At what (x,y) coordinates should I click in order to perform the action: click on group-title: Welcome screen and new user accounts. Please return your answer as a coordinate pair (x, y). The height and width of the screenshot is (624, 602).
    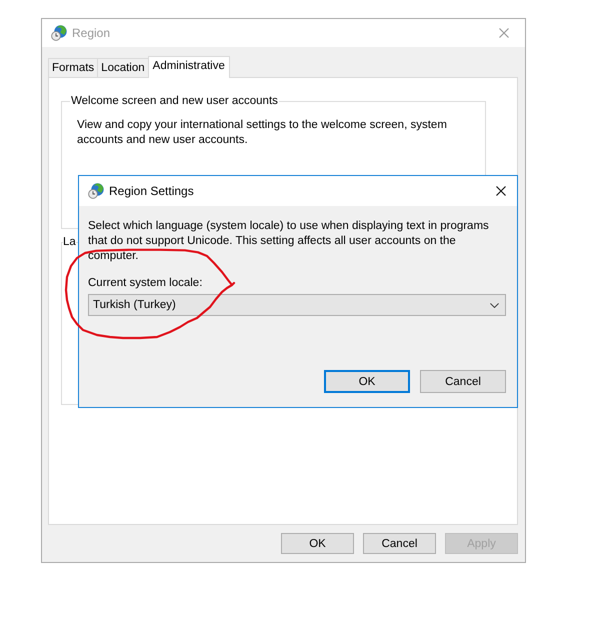
    Looking at the image, I should click on (174, 101).